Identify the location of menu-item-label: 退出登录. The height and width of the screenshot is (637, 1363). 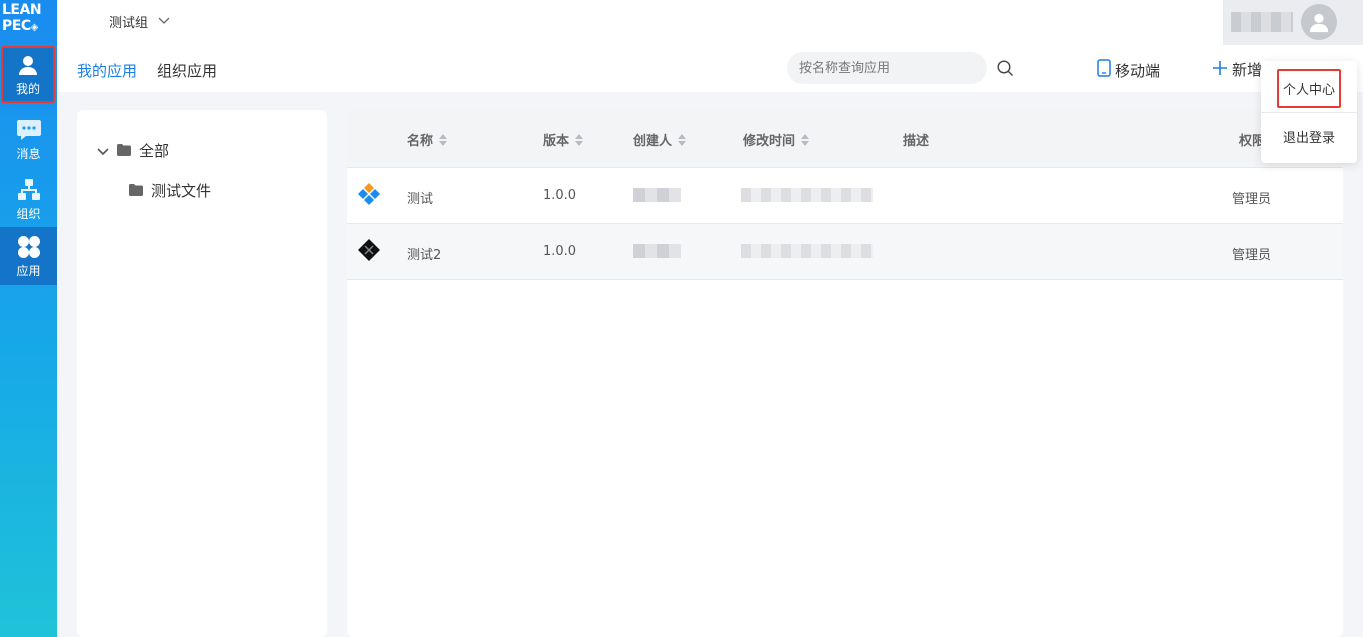
(1308, 138).